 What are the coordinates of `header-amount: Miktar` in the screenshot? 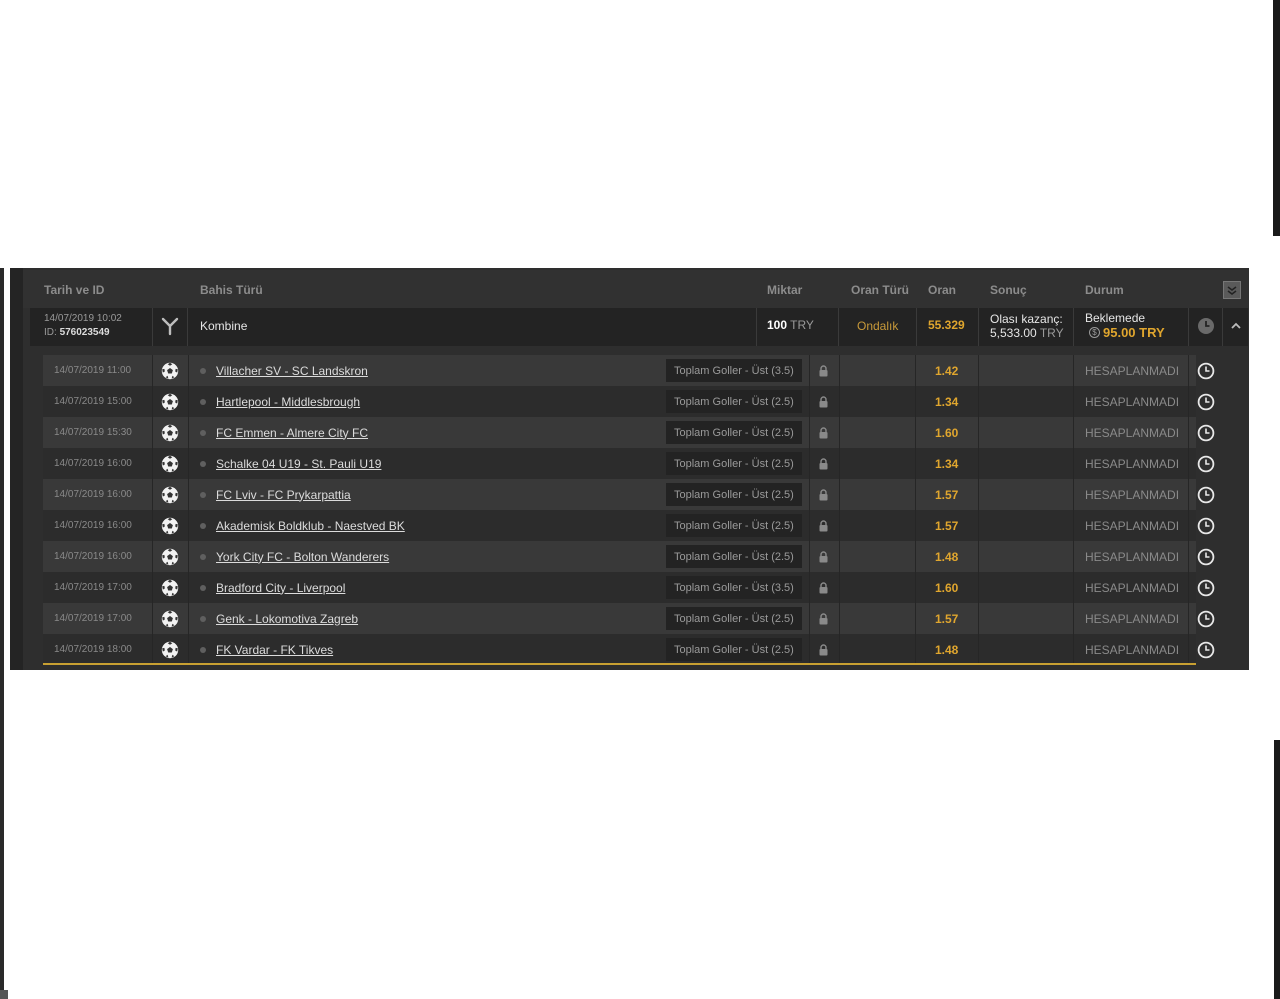 It's located at (785, 290).